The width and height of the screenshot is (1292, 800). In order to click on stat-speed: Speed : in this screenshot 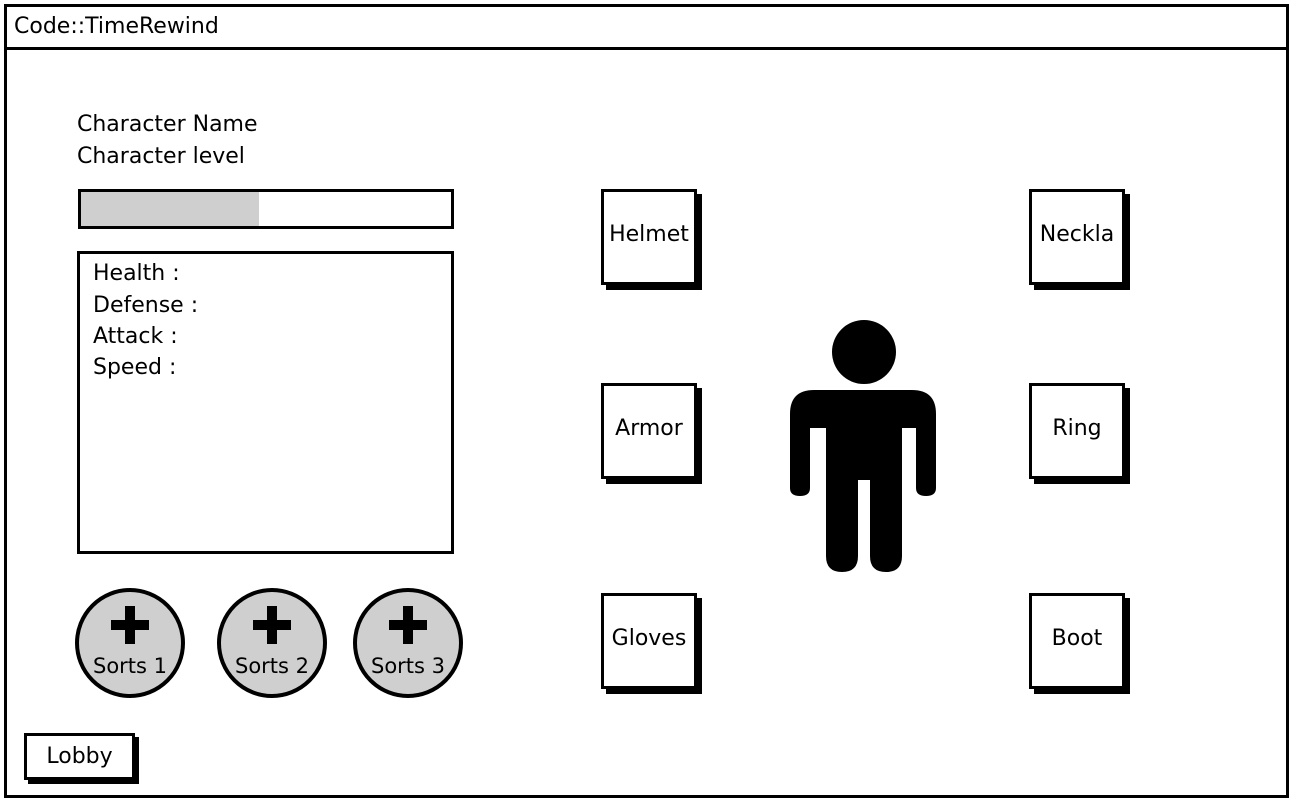, I will do `click(135, 367)`.